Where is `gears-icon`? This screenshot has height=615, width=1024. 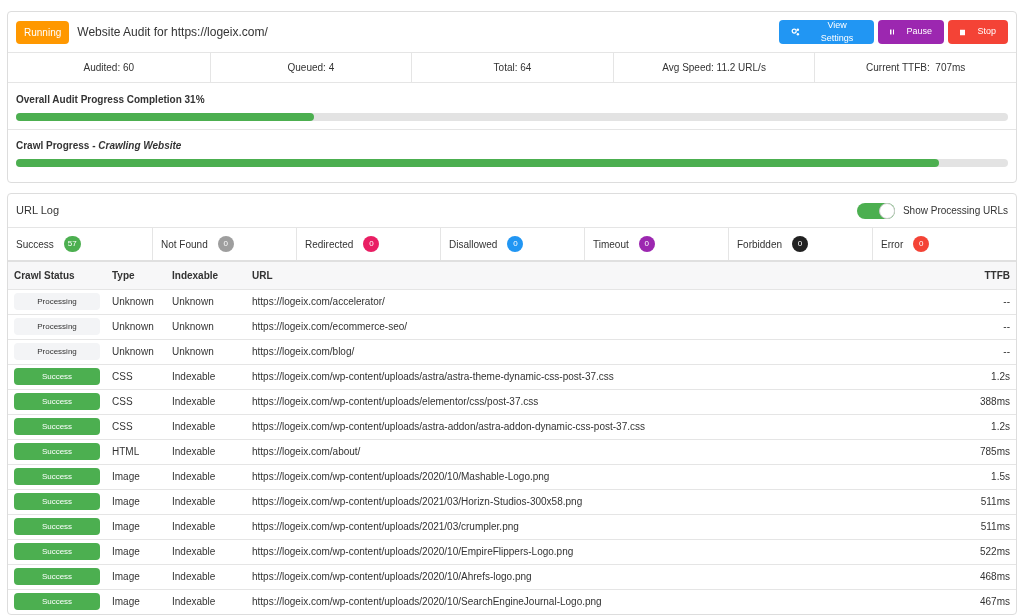 gears-icon is located at coordinates (796, 32).